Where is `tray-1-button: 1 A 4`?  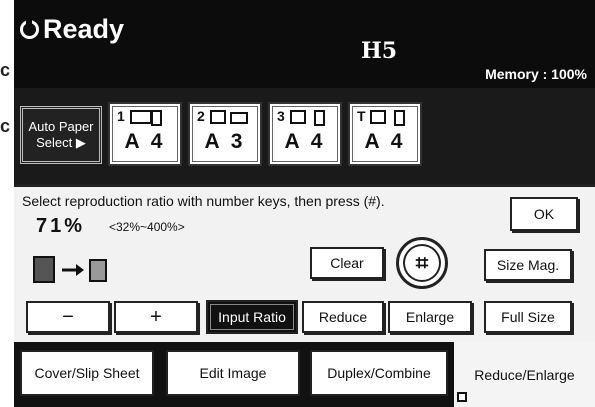 tray-1-button: 1 A 4 is located at coordinates (145, 134).